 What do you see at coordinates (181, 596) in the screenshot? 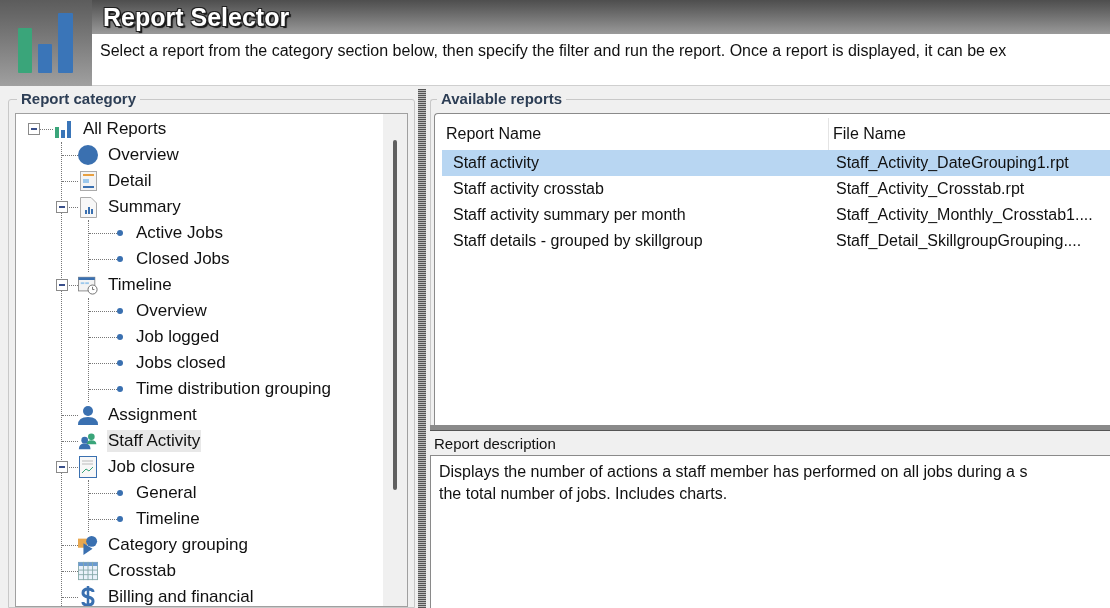
I see `tree-item: Billing and financial` at bounding box center [181, 596].